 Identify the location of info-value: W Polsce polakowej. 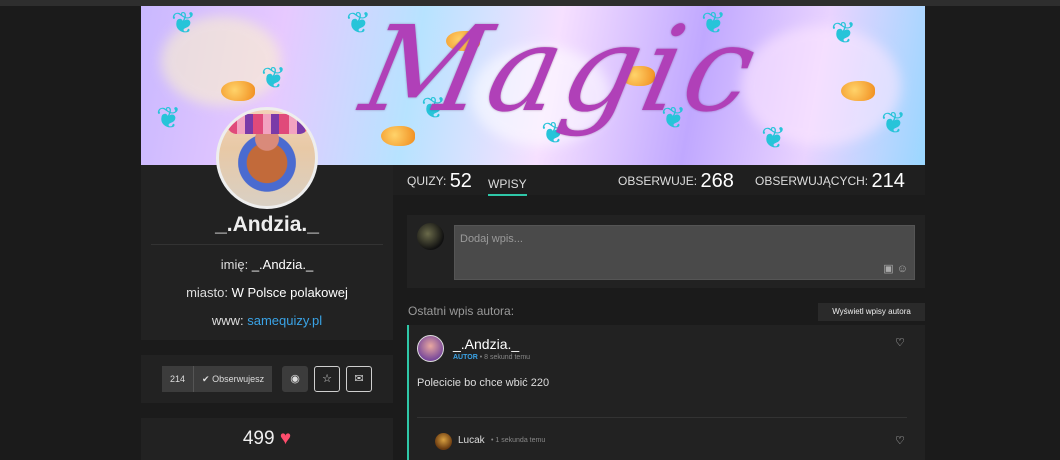
(289, 292).